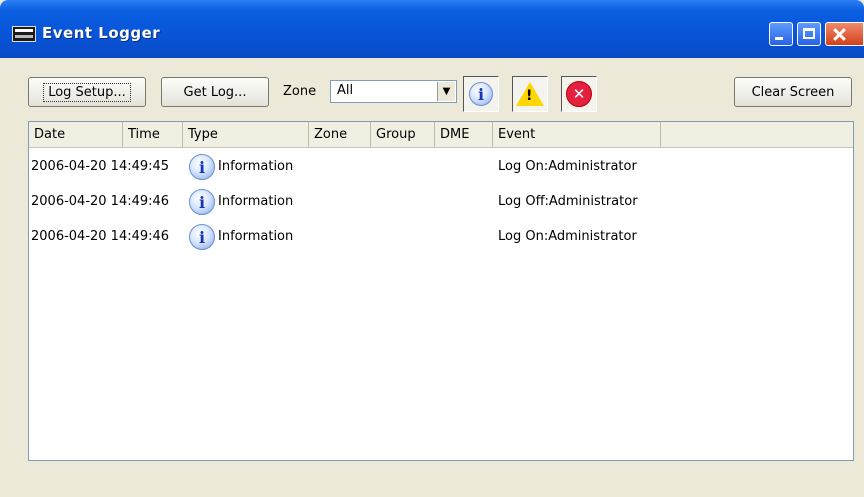  I want to click on row-datetime: 2006-04-20 14:49:45, so click(100, 166).